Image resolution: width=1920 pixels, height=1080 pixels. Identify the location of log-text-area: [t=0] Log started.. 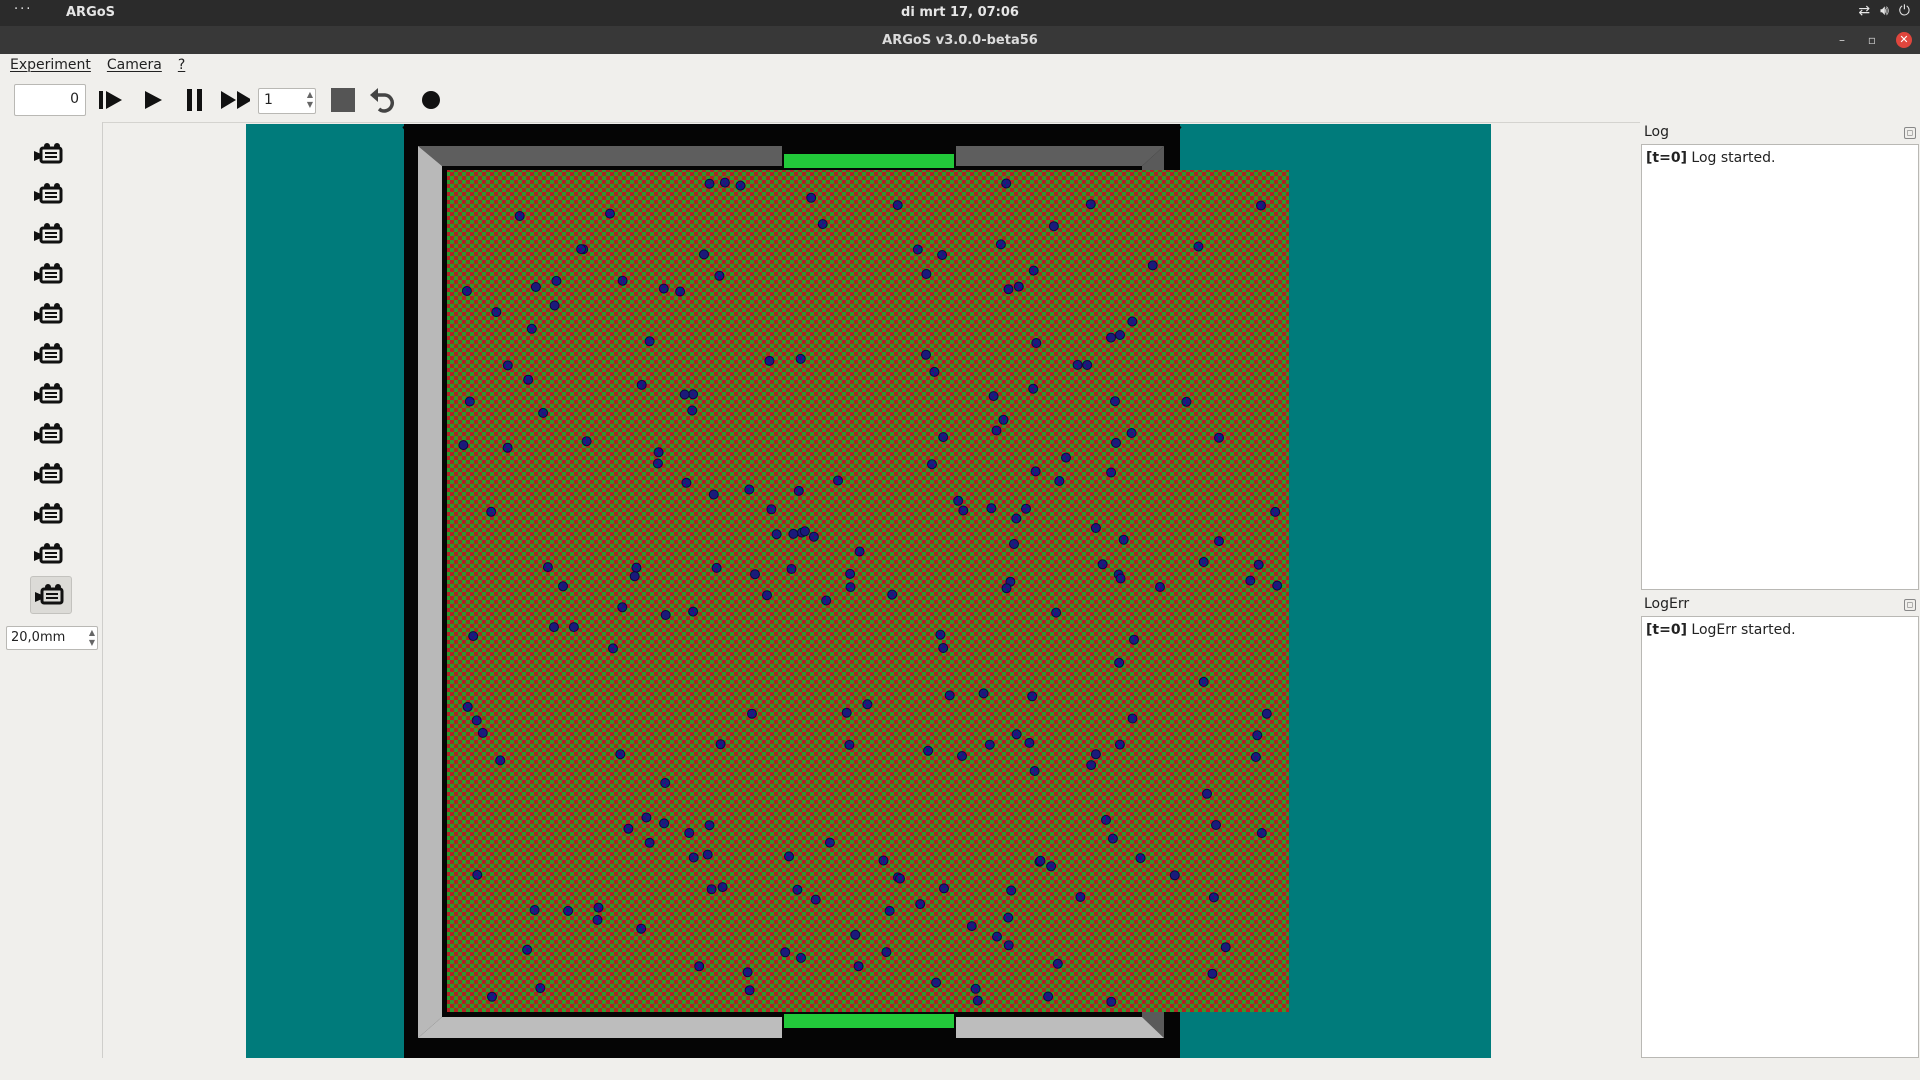
(1780, 367).